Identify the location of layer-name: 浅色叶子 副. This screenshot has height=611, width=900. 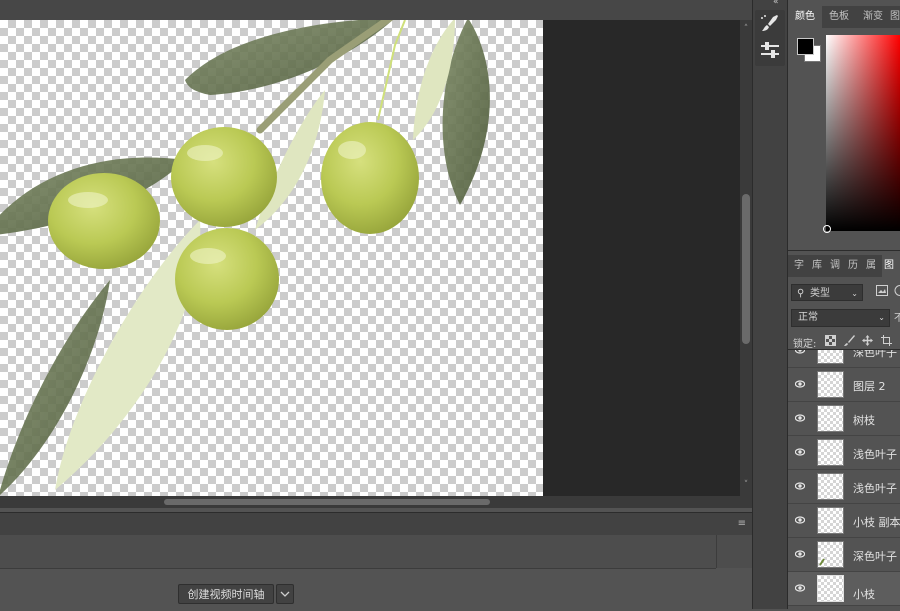
(876, 454).